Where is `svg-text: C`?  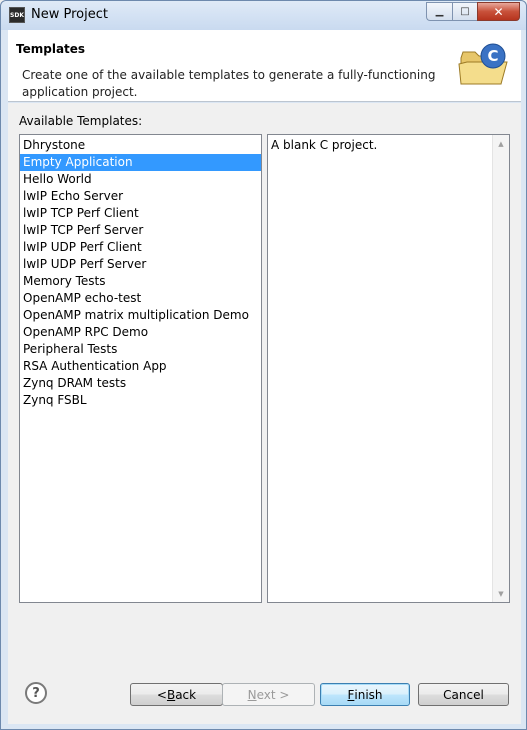 svg-text: C is located at coordinates (492, 56).